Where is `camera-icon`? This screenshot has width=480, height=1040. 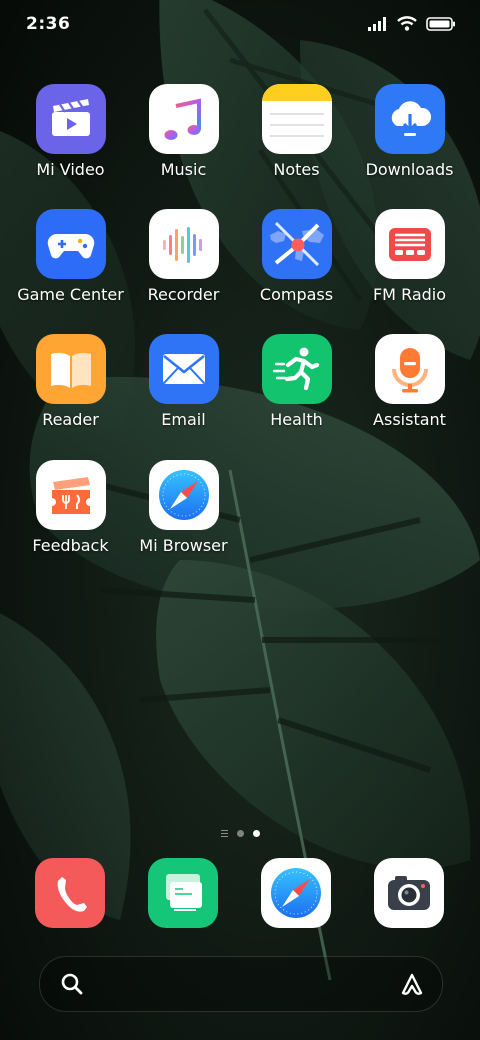
camera-icon is located at coordinates (409, 893).